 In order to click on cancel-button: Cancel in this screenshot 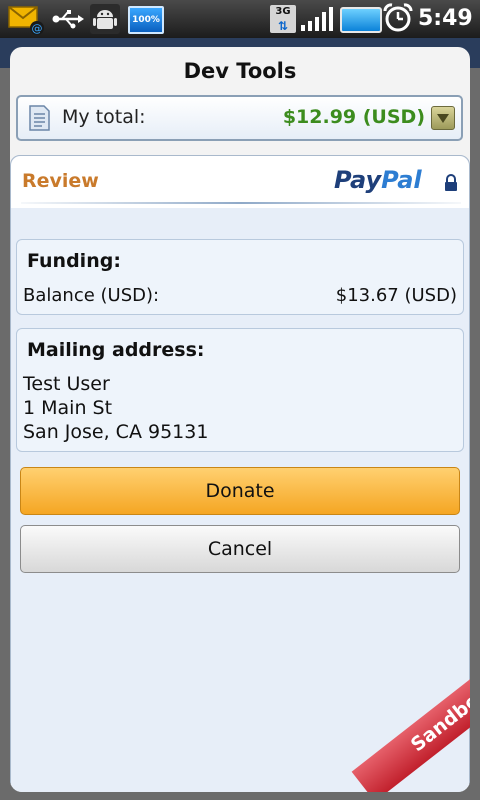, I will do `click(240, 549)`.